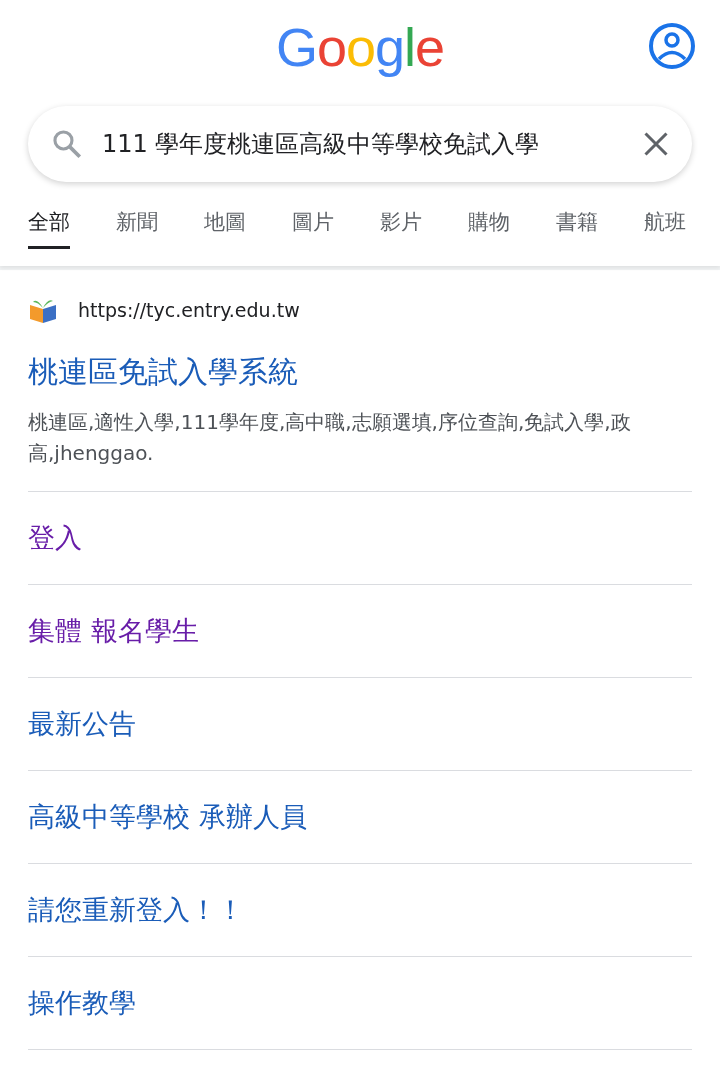  Describe the element at coordinates (49, 228) in the screenshot. I see `search-tab: 全部` at that location.